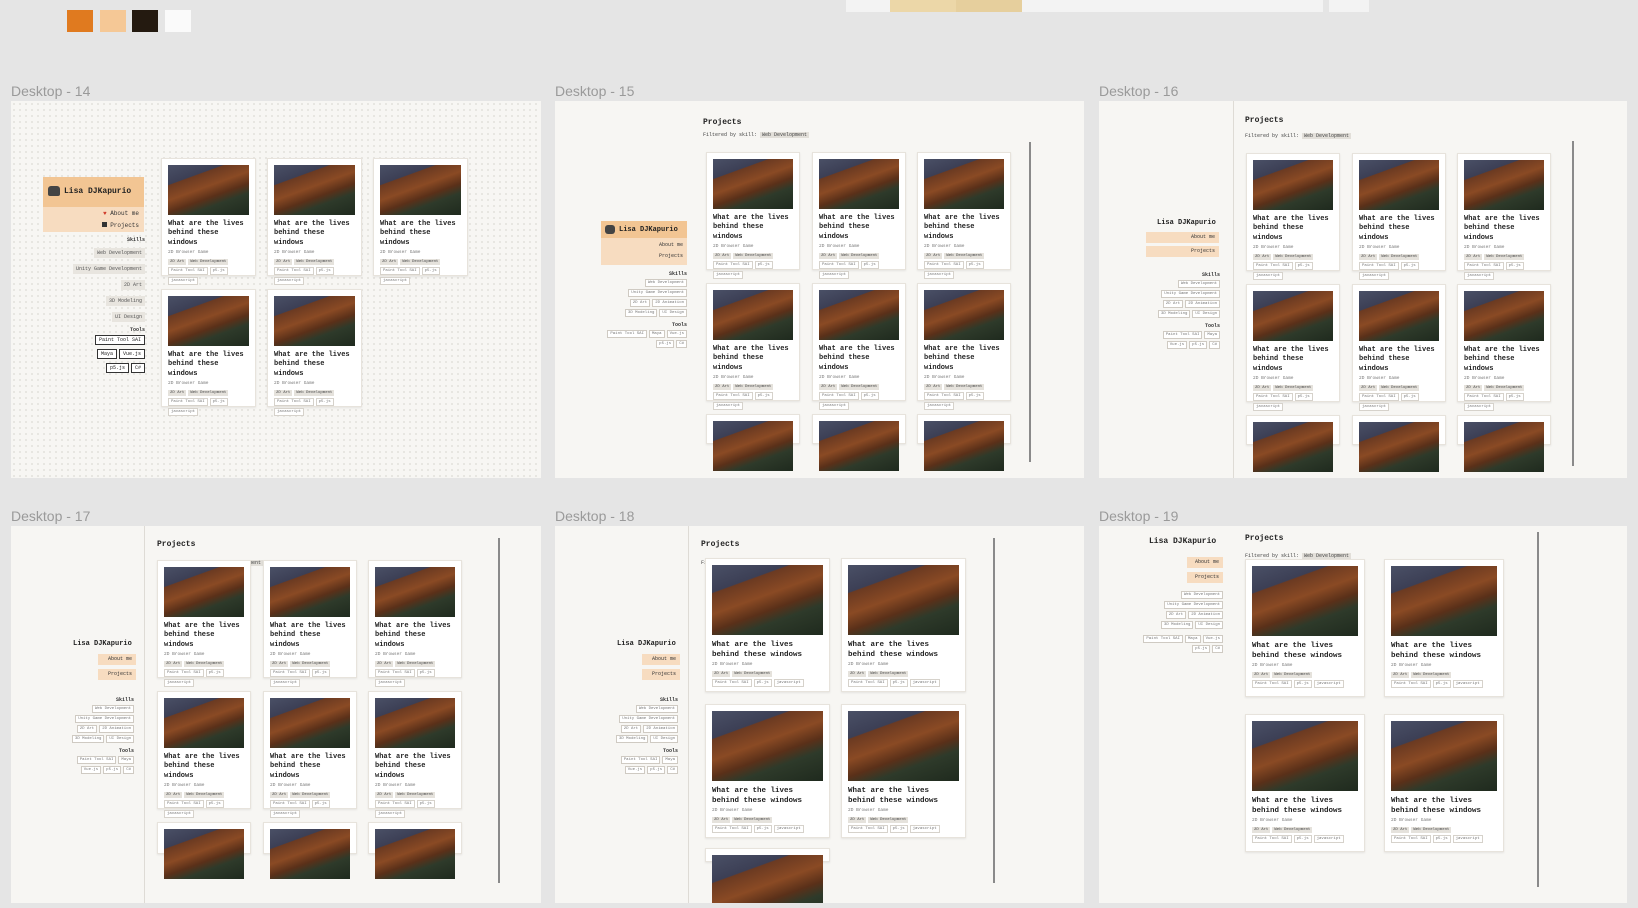  What do you see at coordinates (145, 21) in the screenshot?
I see `swatch-dark-brown` at bounding box center [145, 21].